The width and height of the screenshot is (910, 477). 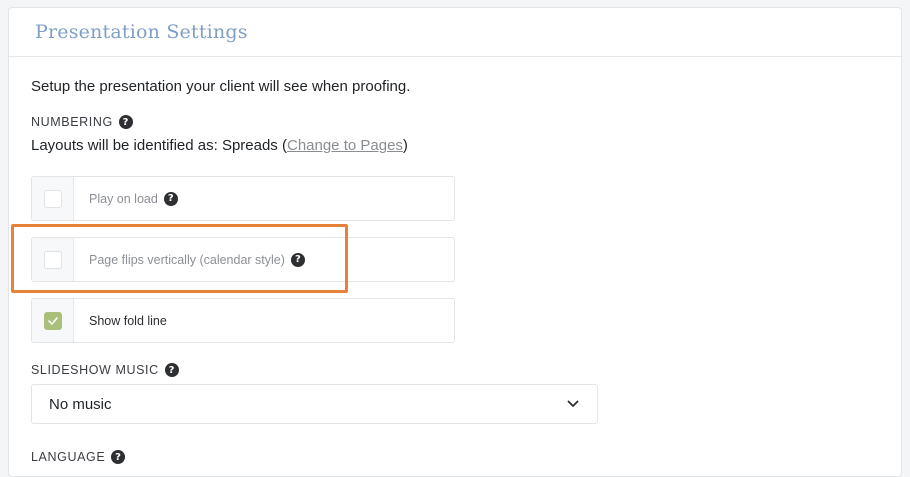 What do you see at coordinates (187, 259) in the screenshot?
I see `page-flips-vertically-label: Page flips vertically (calendar style)` at bounding box center [187, 259].